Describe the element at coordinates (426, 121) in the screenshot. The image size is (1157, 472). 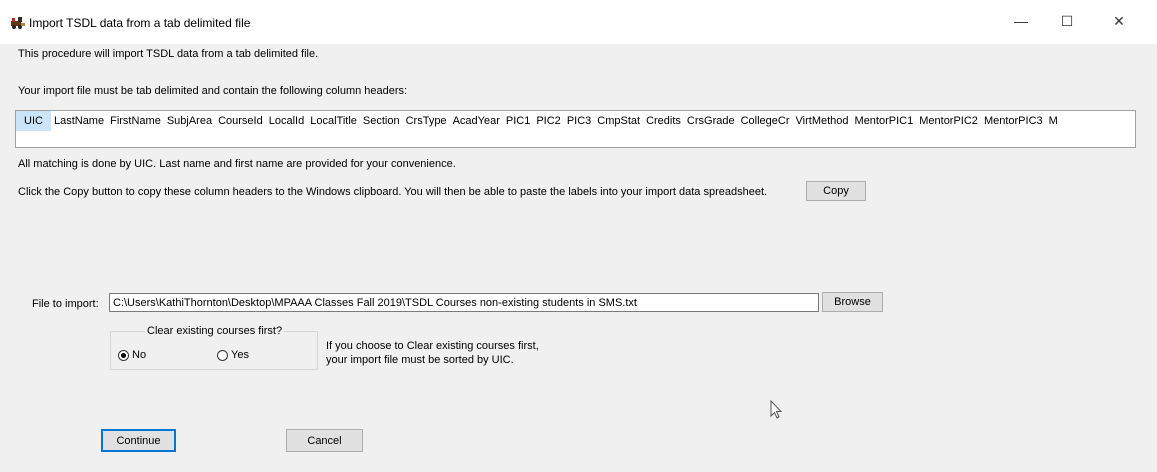
I see `column-header: CrsType` at that location.